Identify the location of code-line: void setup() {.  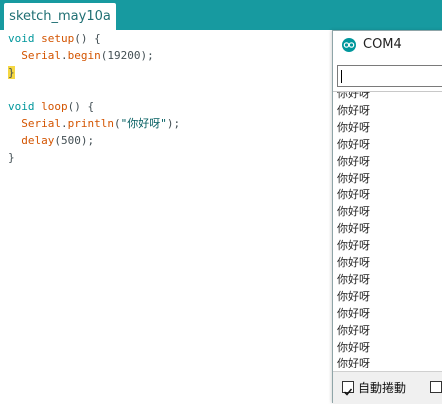
(54, 38).